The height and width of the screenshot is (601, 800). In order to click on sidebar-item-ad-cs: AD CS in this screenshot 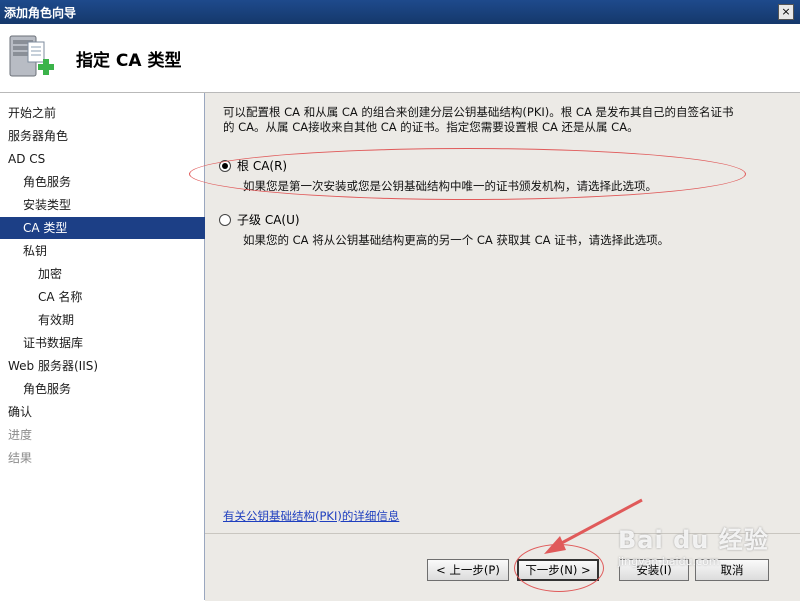, I will do `click(106, 159)`.